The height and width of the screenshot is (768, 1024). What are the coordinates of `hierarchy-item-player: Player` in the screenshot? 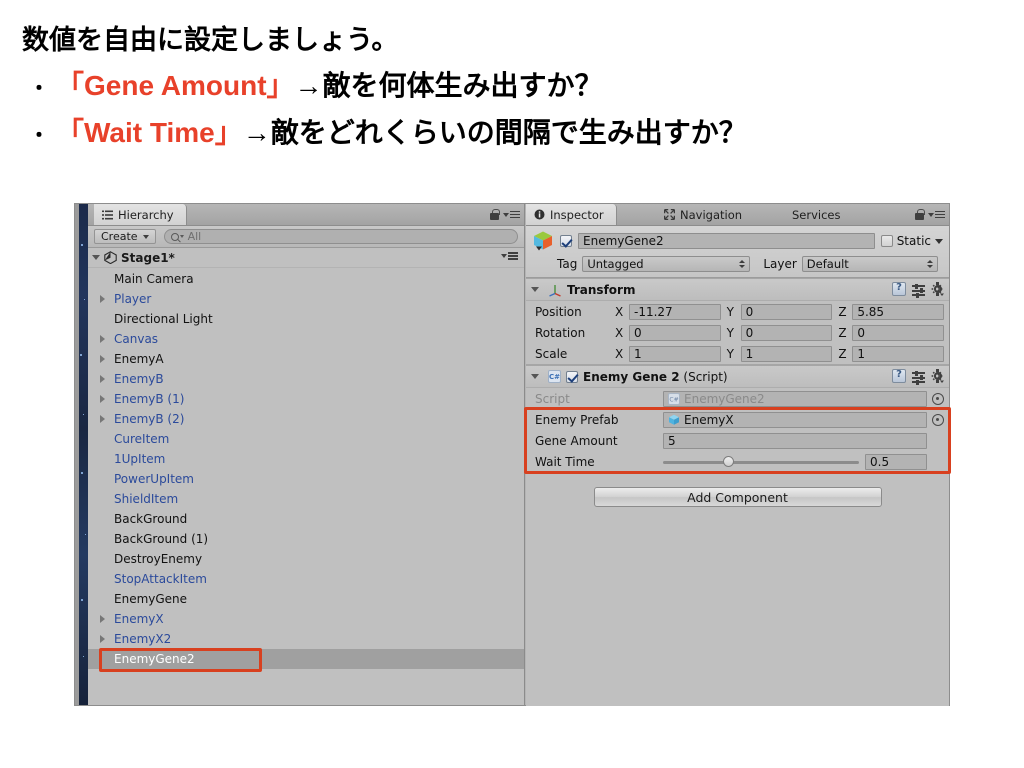 It's located at (306, 299).